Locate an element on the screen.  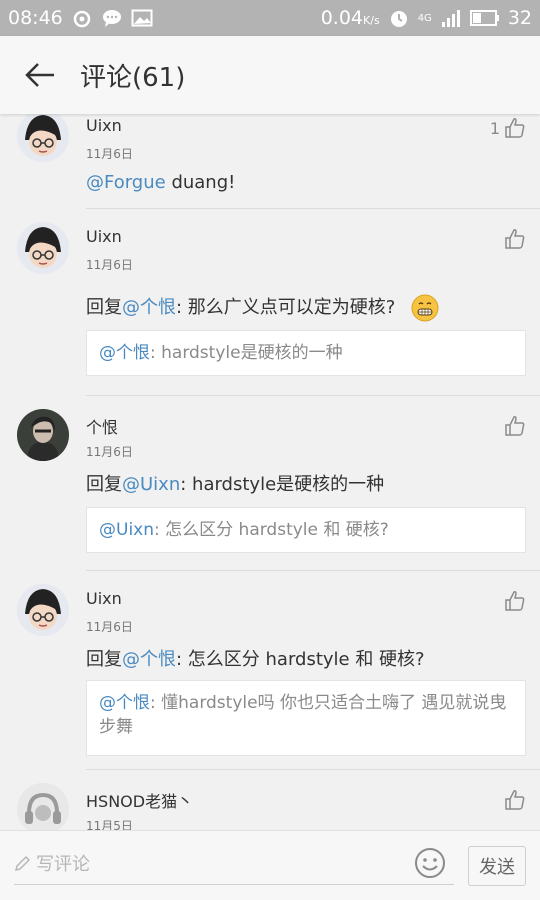
signal-icon is located at coordinates (450, 18).